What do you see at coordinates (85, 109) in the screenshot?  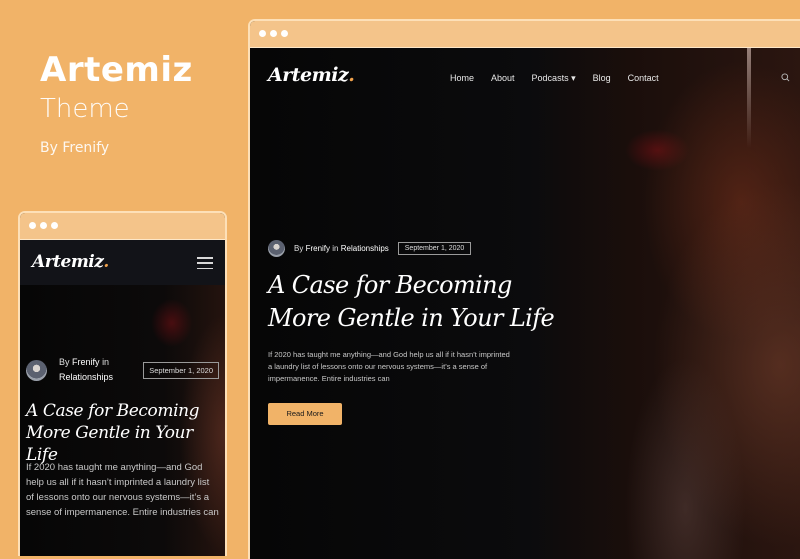 I see `promo-subtitle: Theme` at bounding box center [85, 109].